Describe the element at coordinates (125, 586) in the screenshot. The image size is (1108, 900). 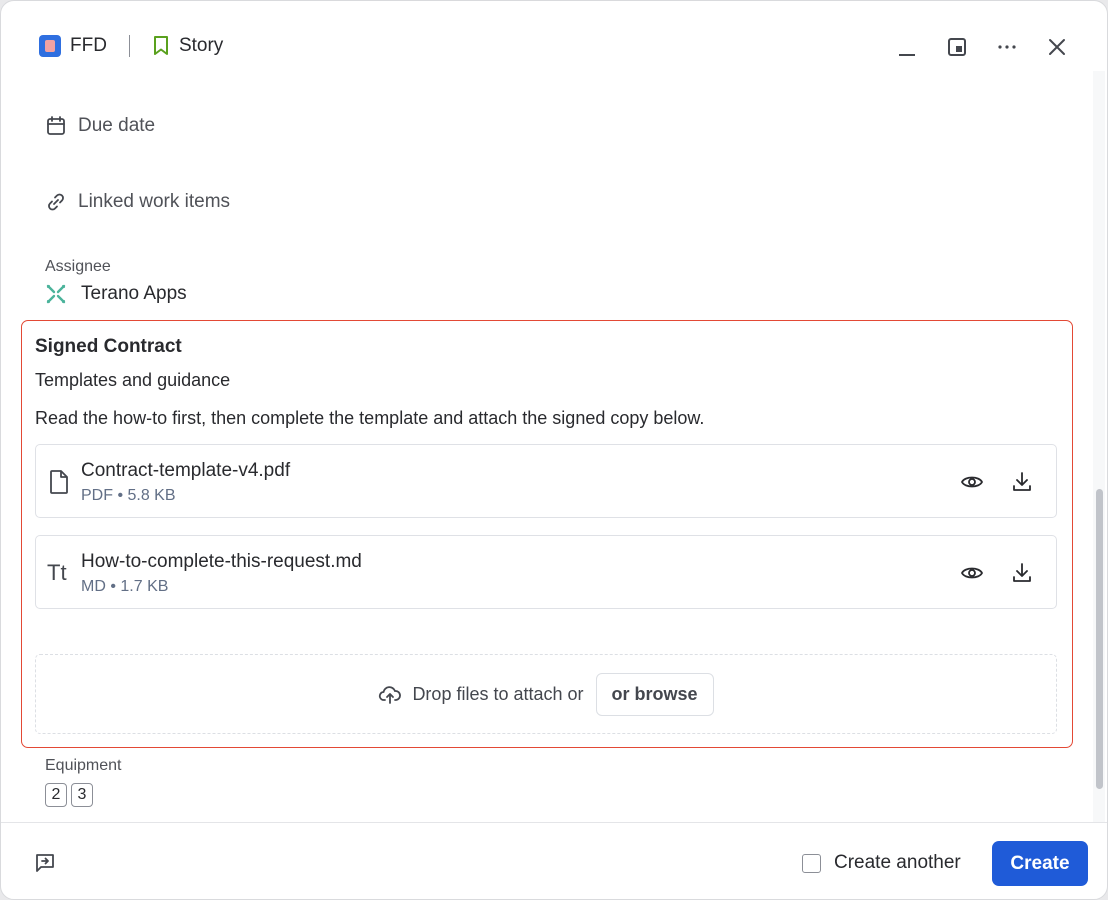
I see `file-meta: MD • 1.7 KB` at that location.